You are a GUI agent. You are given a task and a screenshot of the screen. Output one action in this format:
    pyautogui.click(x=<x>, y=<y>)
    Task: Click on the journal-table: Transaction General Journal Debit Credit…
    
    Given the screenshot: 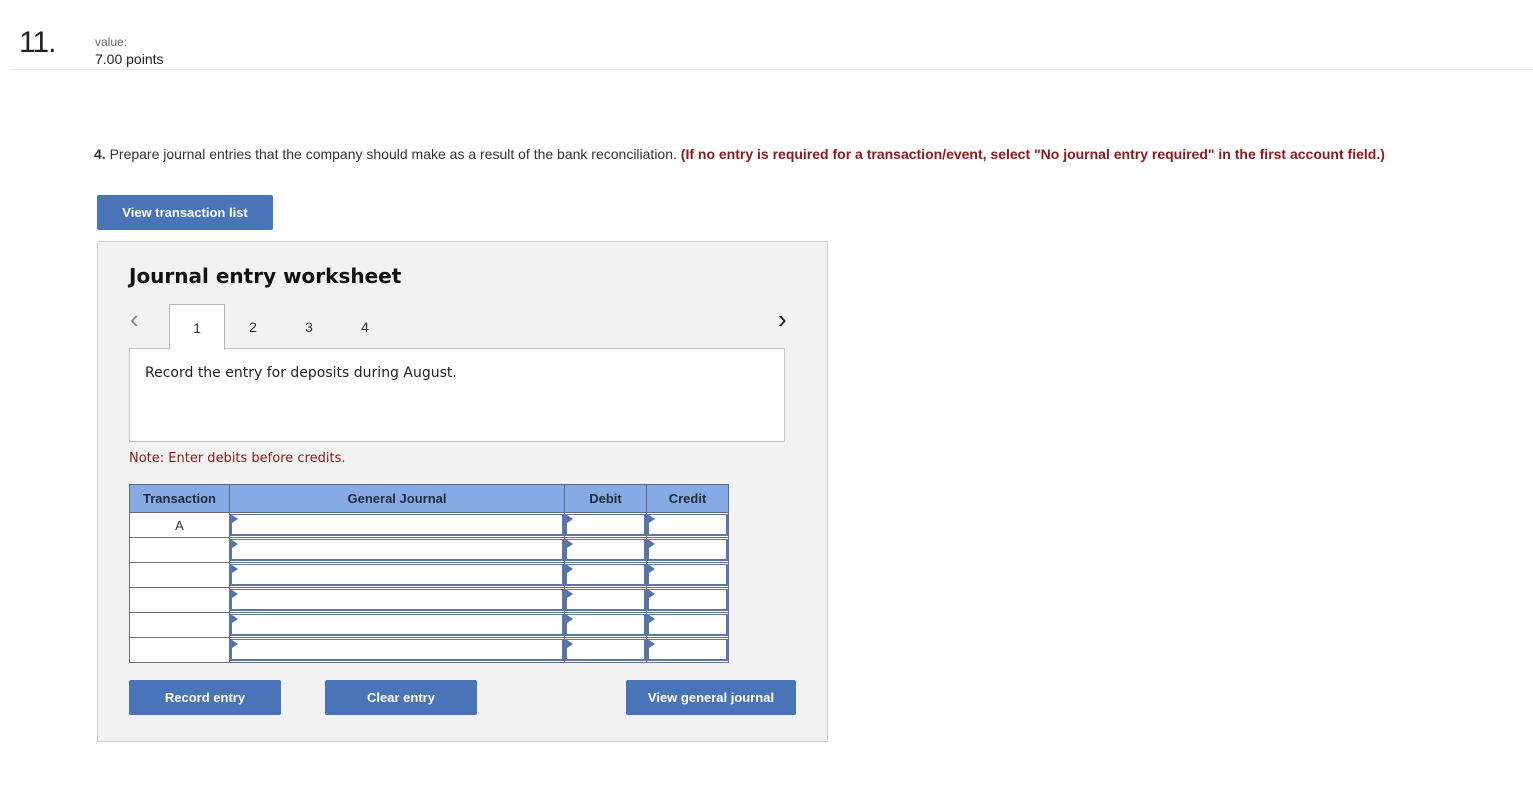 What is the action you would take?
    pyautogui.click(x=429, y=573)
    